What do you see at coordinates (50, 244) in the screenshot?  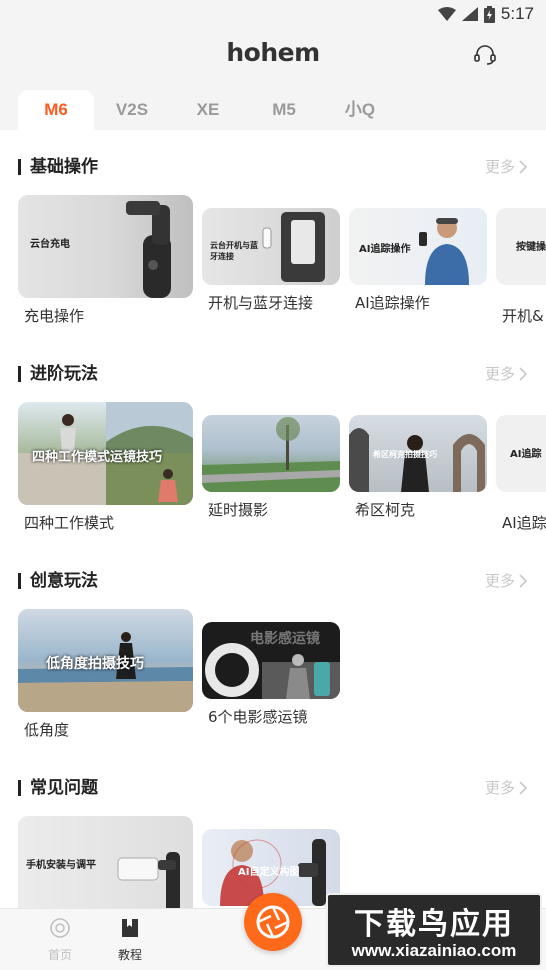 I see `thumbnail-caption: 云台充电` at bounding box center [50, 244].